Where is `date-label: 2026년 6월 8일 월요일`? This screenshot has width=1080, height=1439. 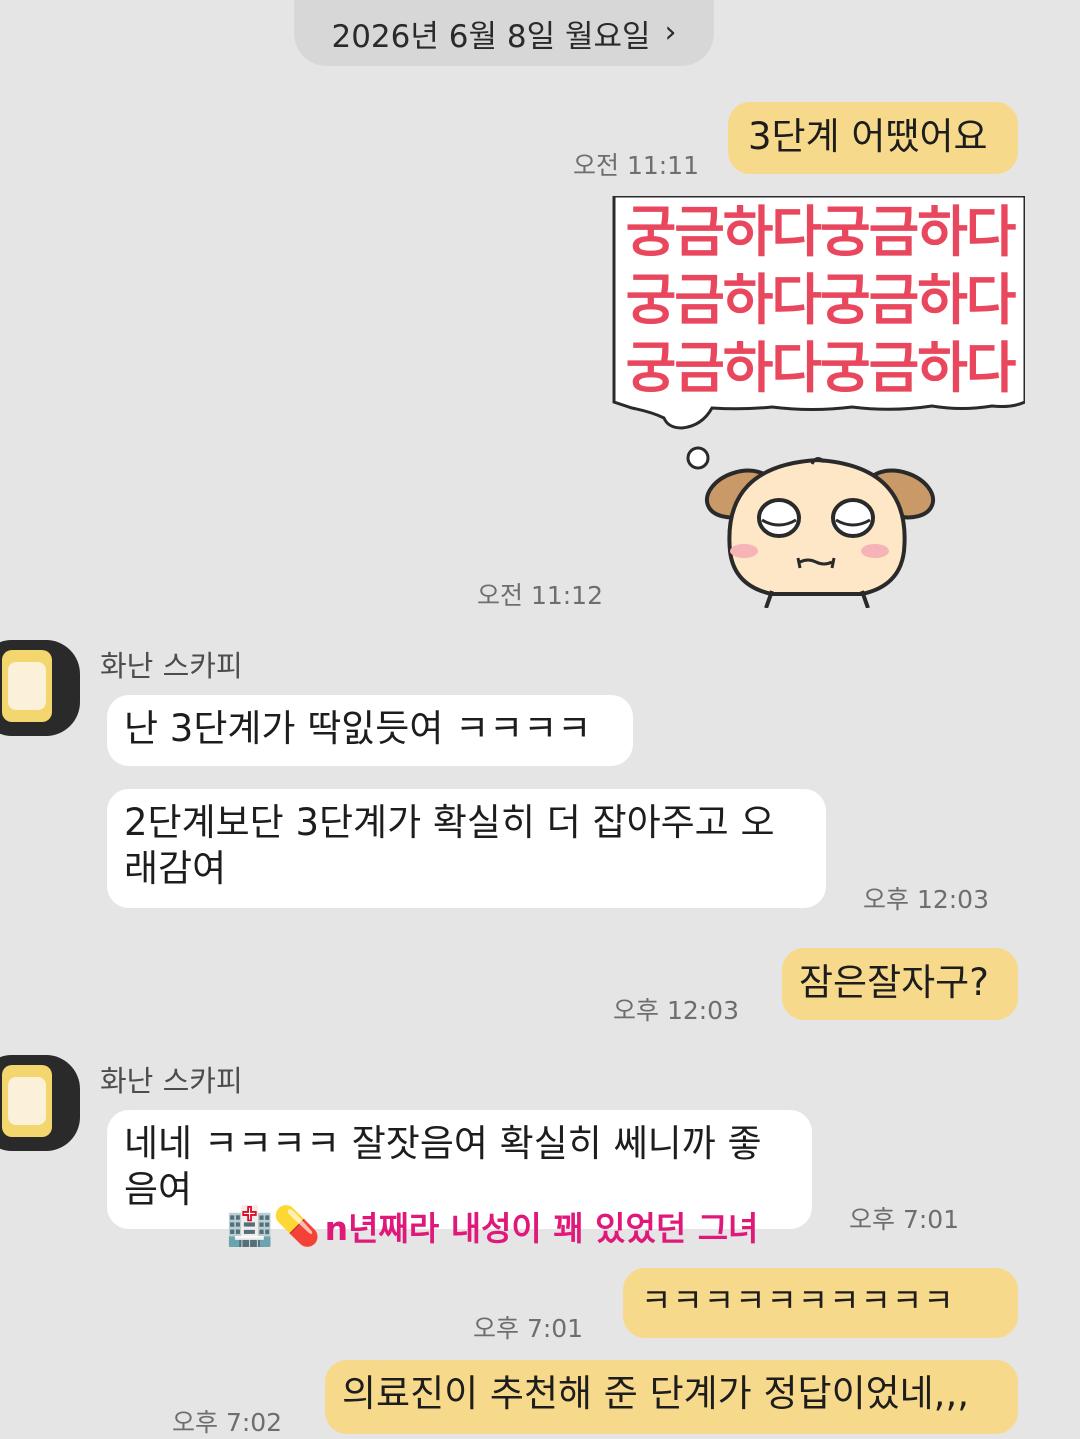
date-label: 2026년 6월 8일 월요일 is located at coordinates (491, 36).